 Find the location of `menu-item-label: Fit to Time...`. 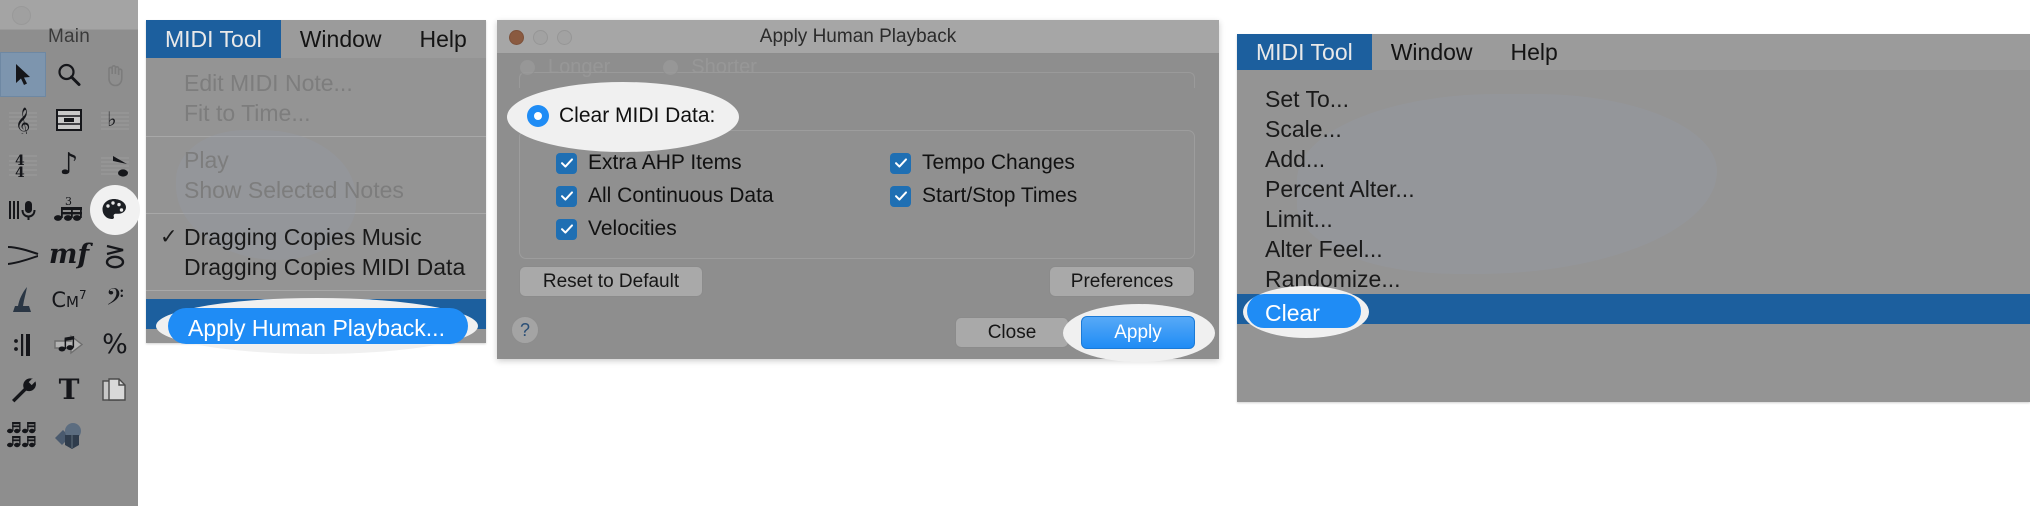

menu-item-label: Fit to Time... is located at coordinates (247, 112).